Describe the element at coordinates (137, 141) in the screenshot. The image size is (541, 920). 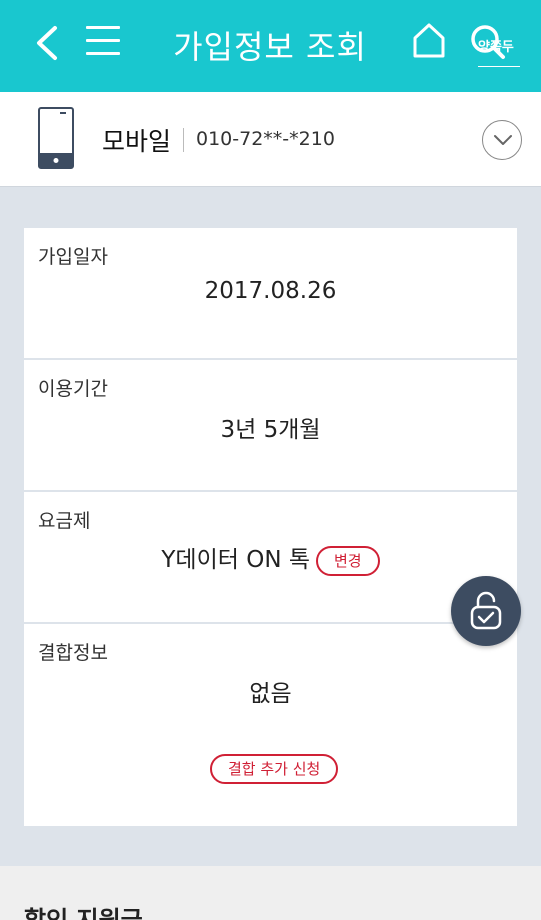
I see `line-type: 모바일` at that location.